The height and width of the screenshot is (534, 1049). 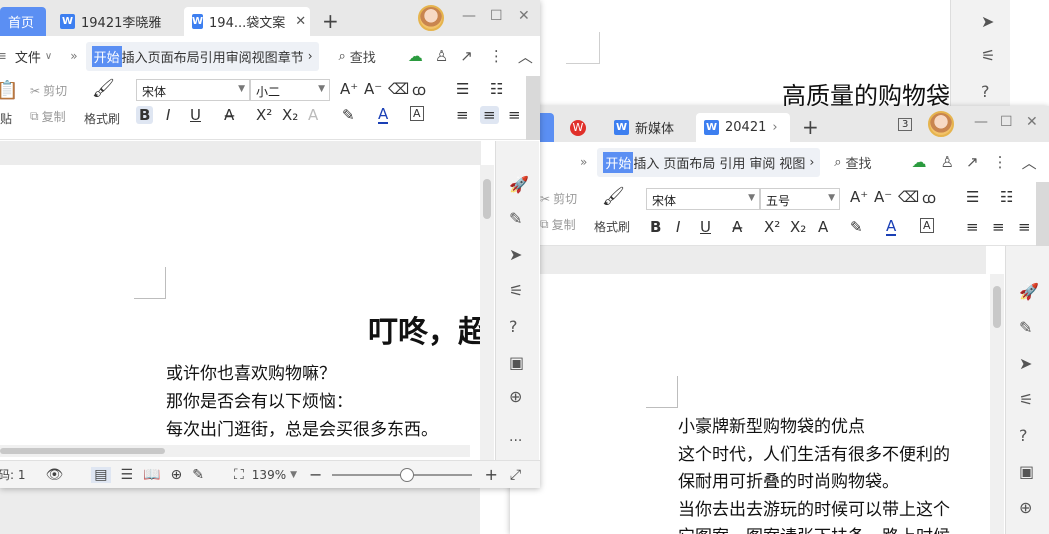 I want to click on share-icon: ↗, so click(x=972, y=162).